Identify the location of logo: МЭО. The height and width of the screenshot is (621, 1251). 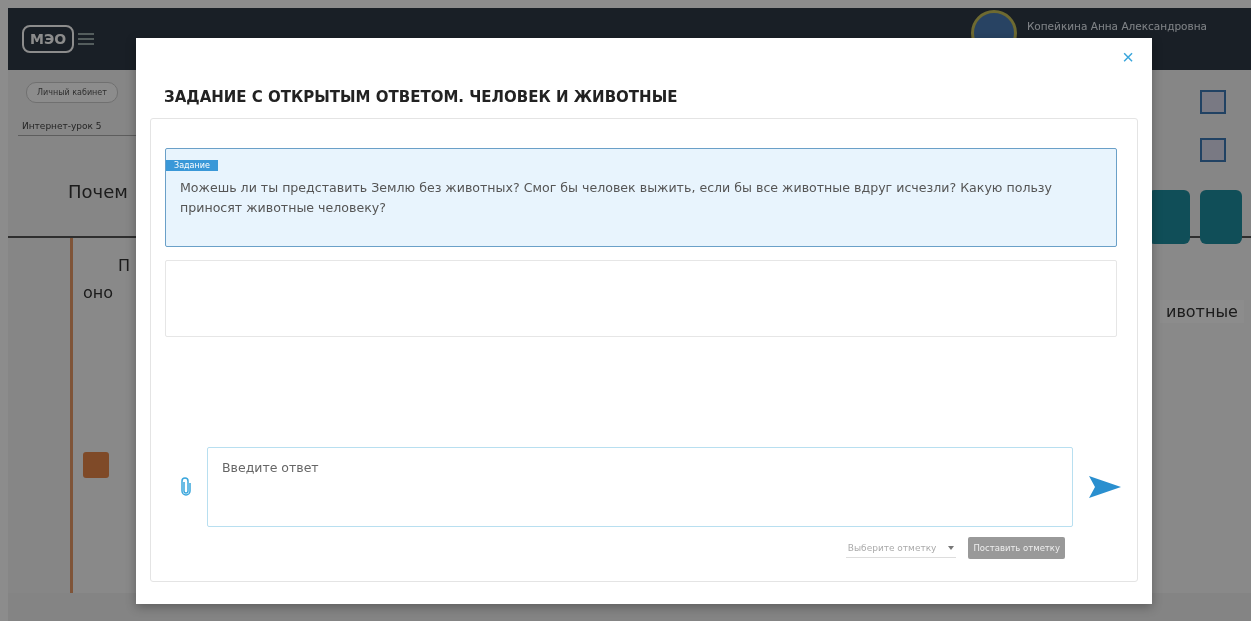
(48, 39).